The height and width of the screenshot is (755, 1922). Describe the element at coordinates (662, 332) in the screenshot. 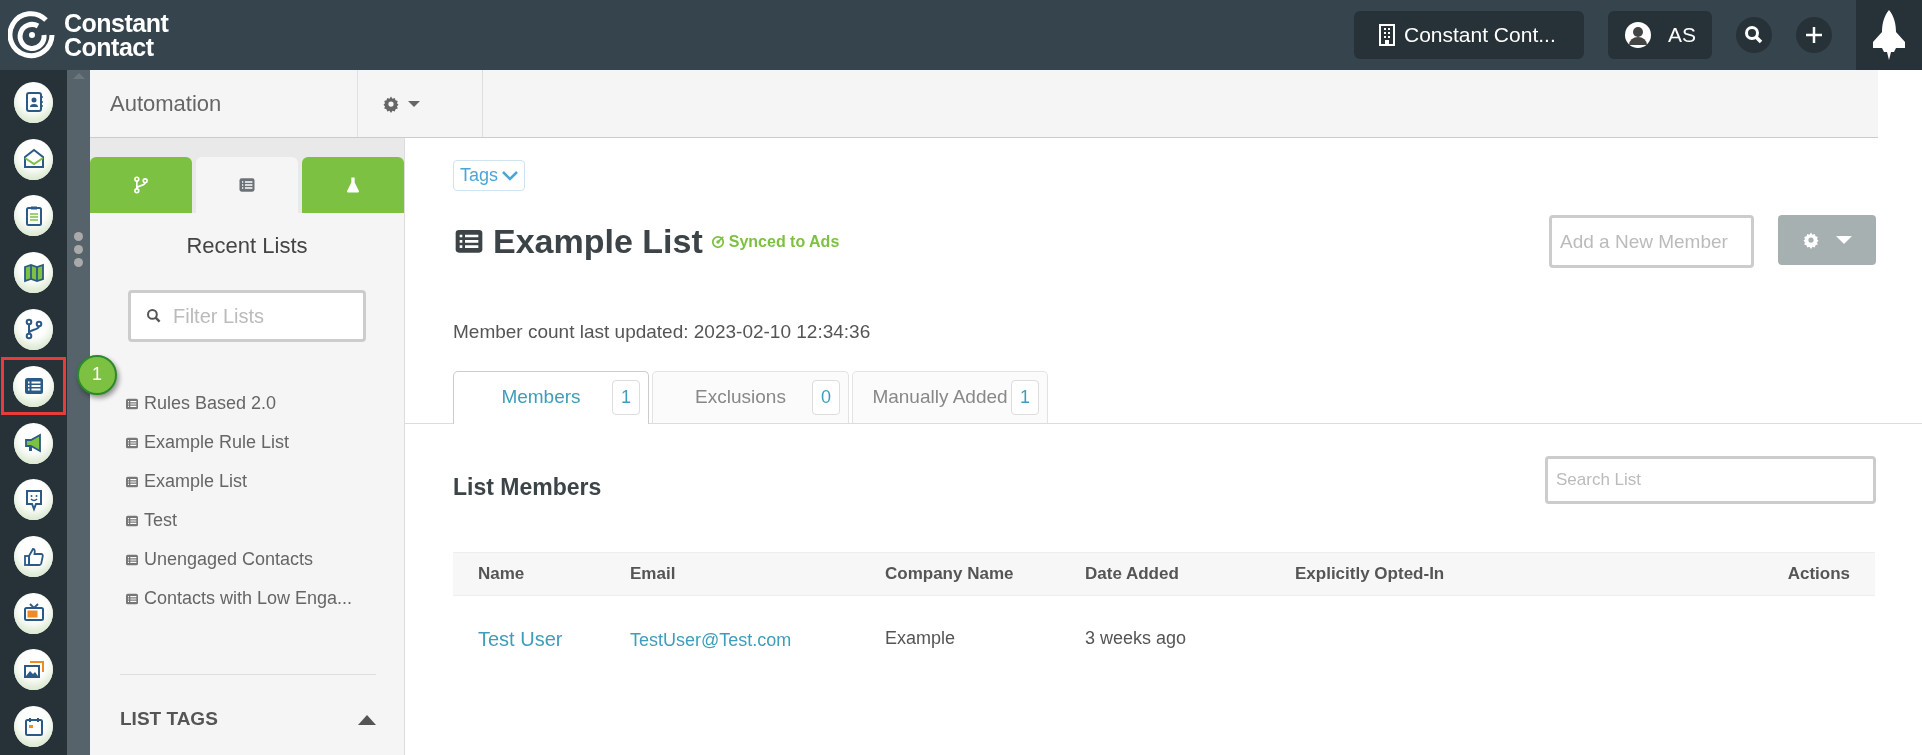

I see `last-updated-text: Member count last updated: 2023-02-10 12:34:36` at that location.